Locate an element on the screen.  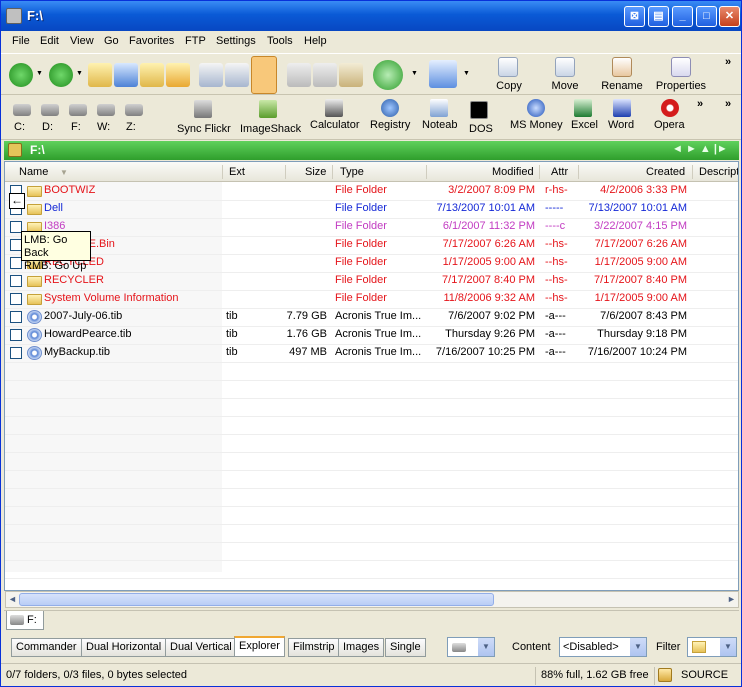
cut-icon is located at coordinates (299, 75).